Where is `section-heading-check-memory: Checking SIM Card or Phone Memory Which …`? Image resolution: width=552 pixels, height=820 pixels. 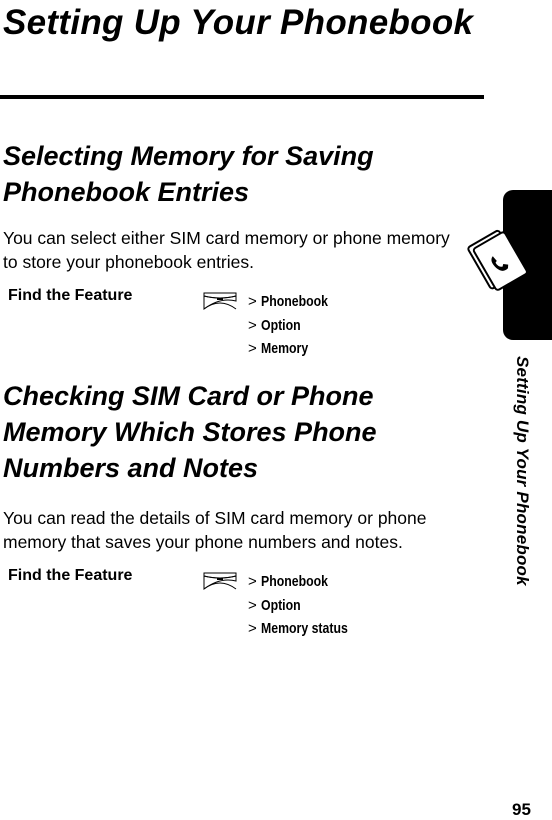
section-heading-check-memory: Checking SIM Card or Phone Memory Which … is located at coordinates (190, 432).